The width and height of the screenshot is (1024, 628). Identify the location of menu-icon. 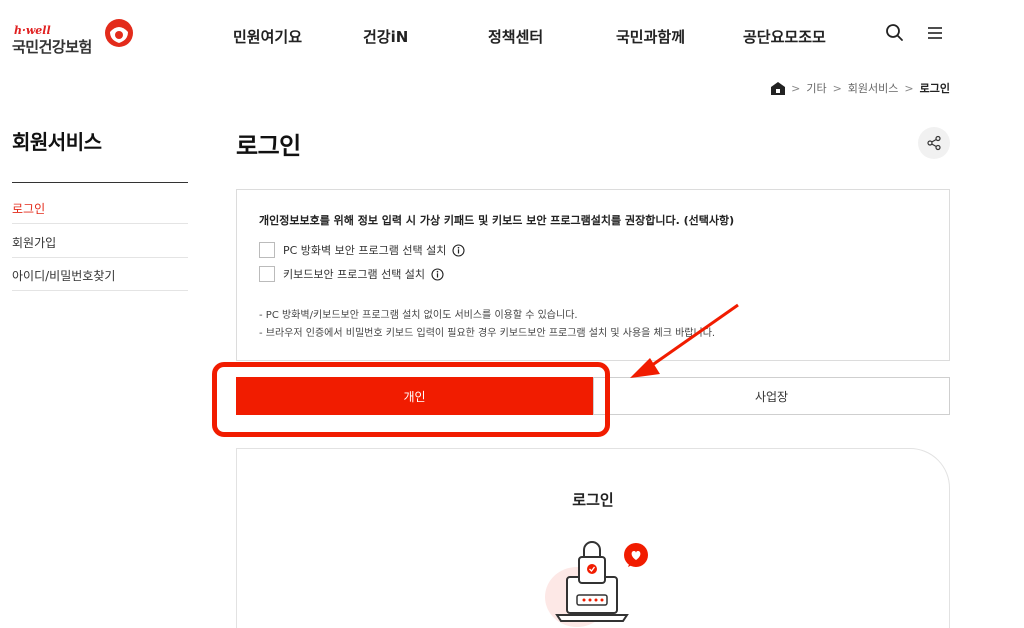
(935, 33).